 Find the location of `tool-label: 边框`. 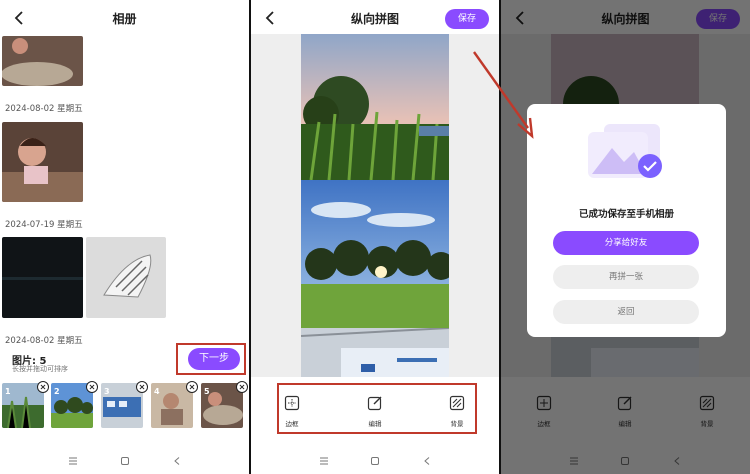

tool-label: 边框 is located at coordinates (292, 424).